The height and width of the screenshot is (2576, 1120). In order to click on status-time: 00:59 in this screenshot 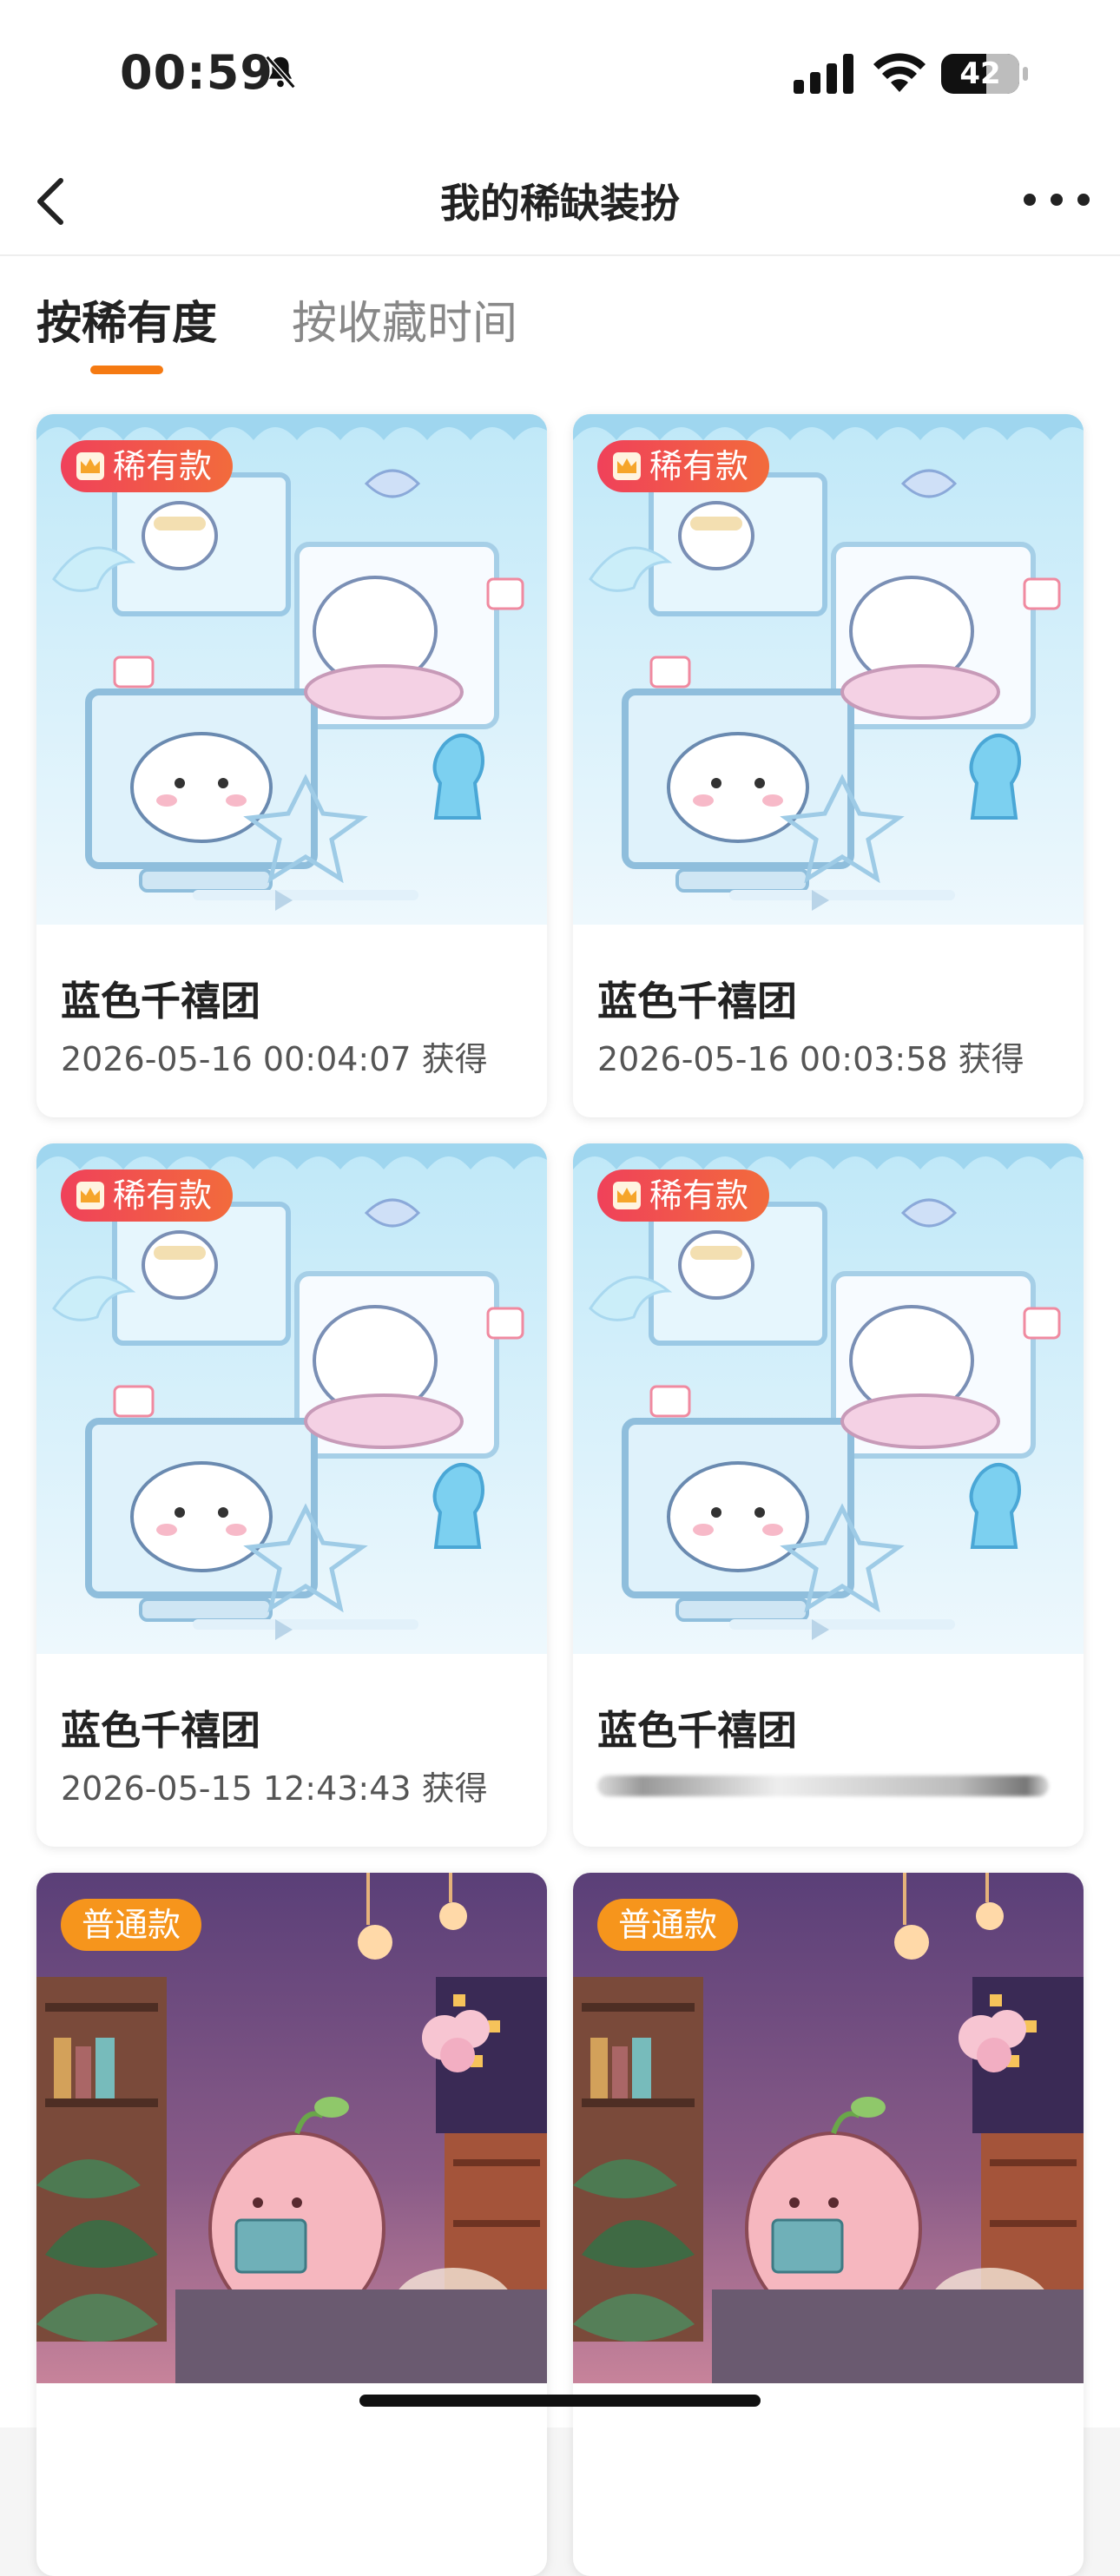, I will do `click(196, 72)`.